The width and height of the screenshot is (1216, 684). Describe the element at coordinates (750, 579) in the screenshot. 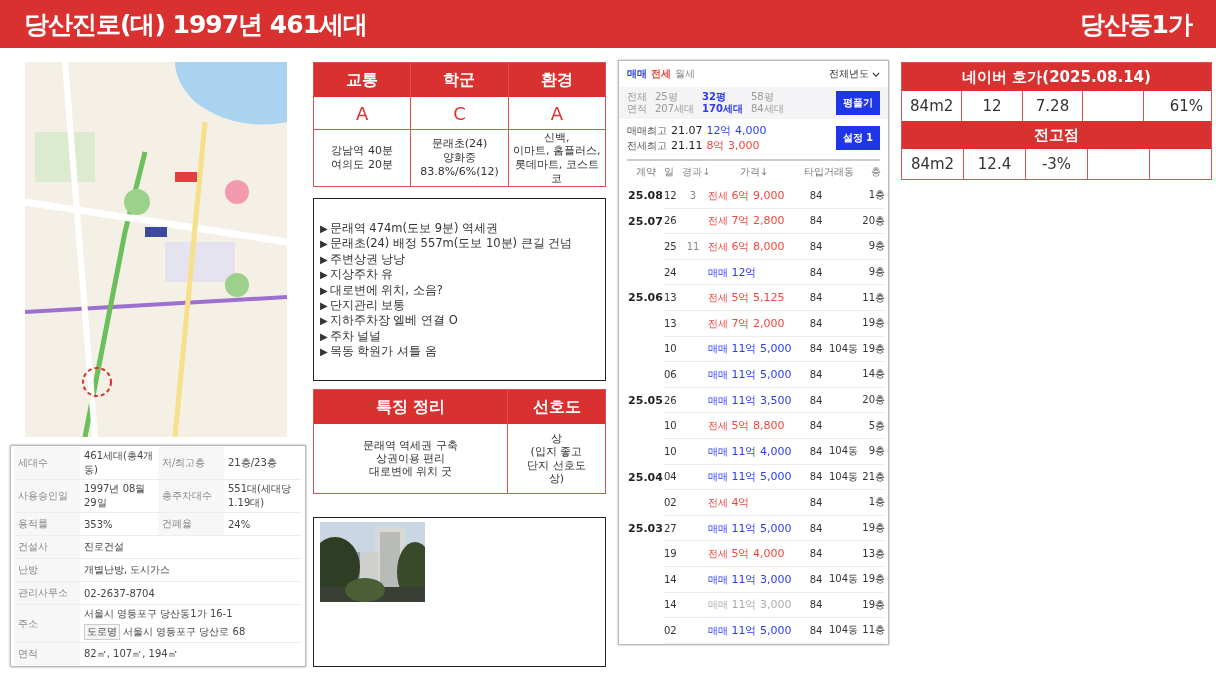

I see `price-cell-text: 매매 11억 3,000` at that location.